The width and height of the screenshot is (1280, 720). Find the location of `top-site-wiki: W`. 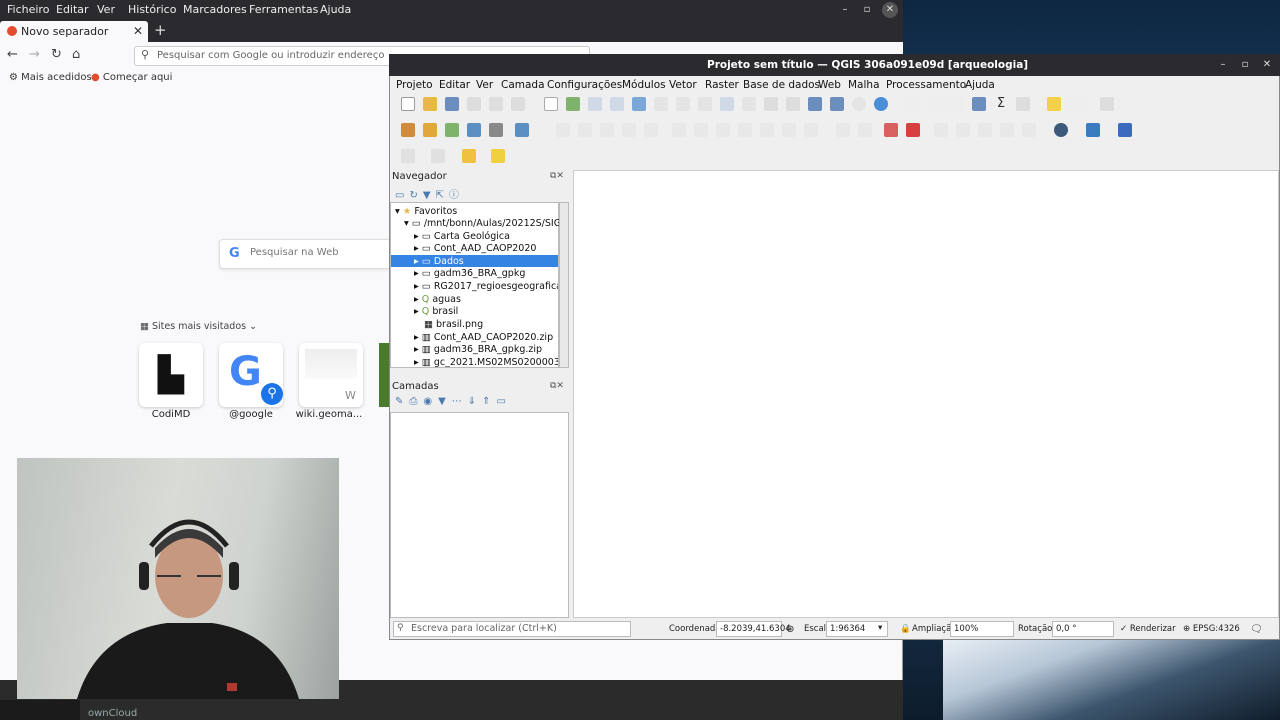

top-site-wiki: W is located at coordinates (331, 375).